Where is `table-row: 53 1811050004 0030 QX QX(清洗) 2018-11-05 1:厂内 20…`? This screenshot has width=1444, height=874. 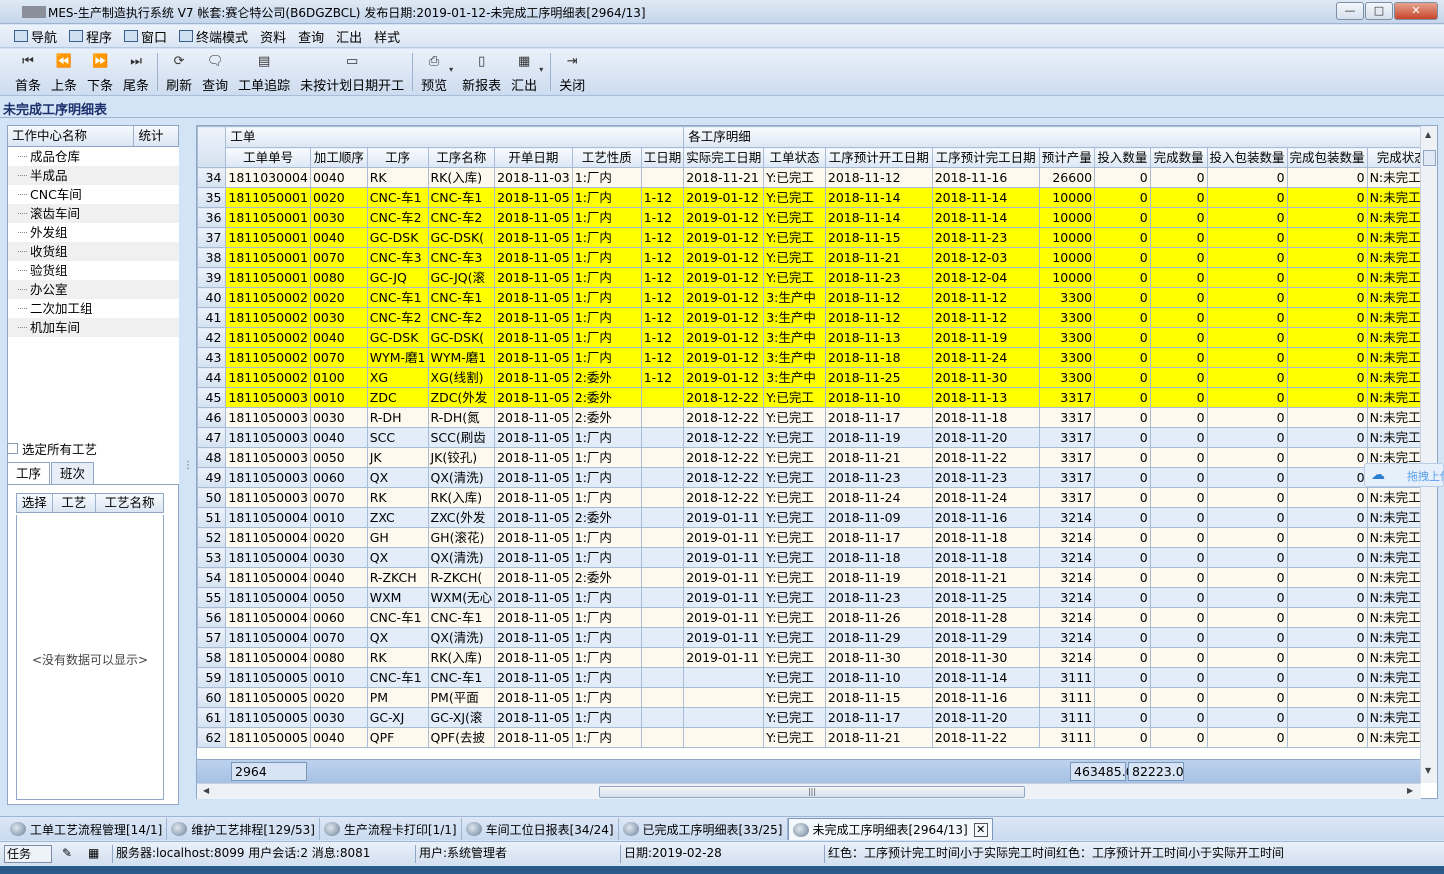
table-row: 53 1811050004 0030 QX QX(清洗) 2018-11-05 1:厂内 20… is located at coordinates (817, 557).